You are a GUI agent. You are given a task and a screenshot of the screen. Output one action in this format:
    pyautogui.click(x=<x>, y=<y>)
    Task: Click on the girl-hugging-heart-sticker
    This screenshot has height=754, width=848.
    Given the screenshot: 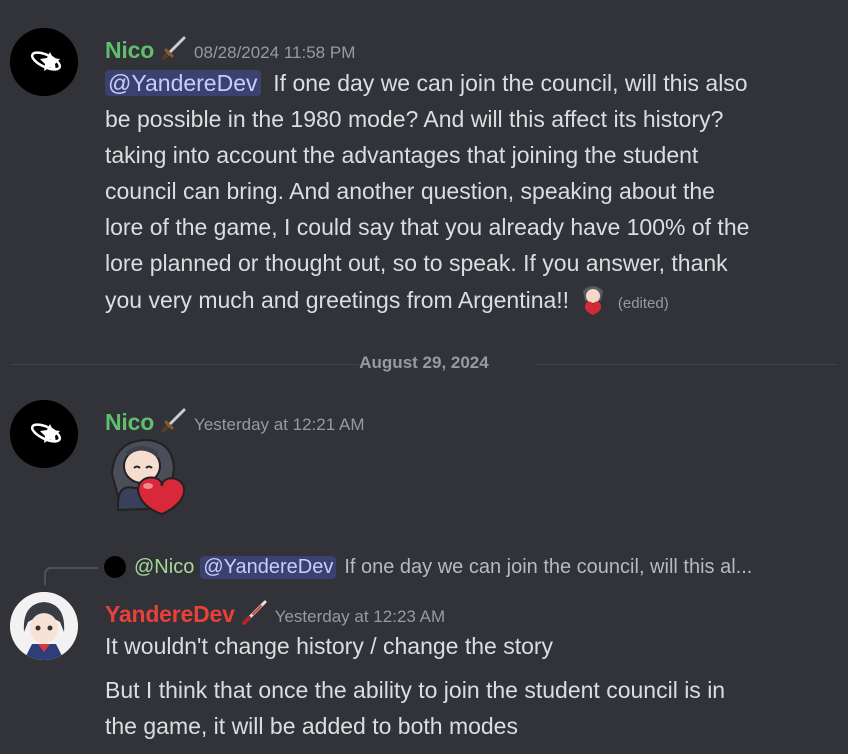 What is the action you would take?
    pyautogui.click(x=147, y=476)
    